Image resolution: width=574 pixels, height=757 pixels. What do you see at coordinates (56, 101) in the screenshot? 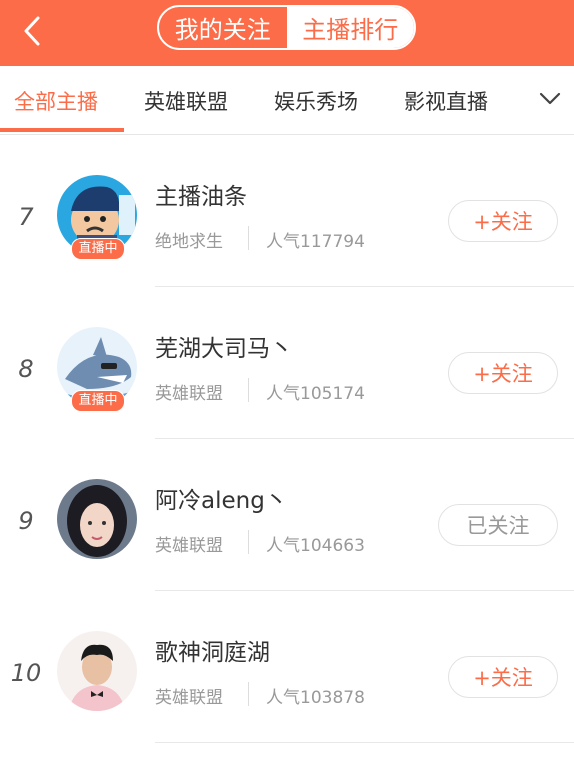
I see `tab-all-streamers: 全部主播` at bounding box center [56, 101].